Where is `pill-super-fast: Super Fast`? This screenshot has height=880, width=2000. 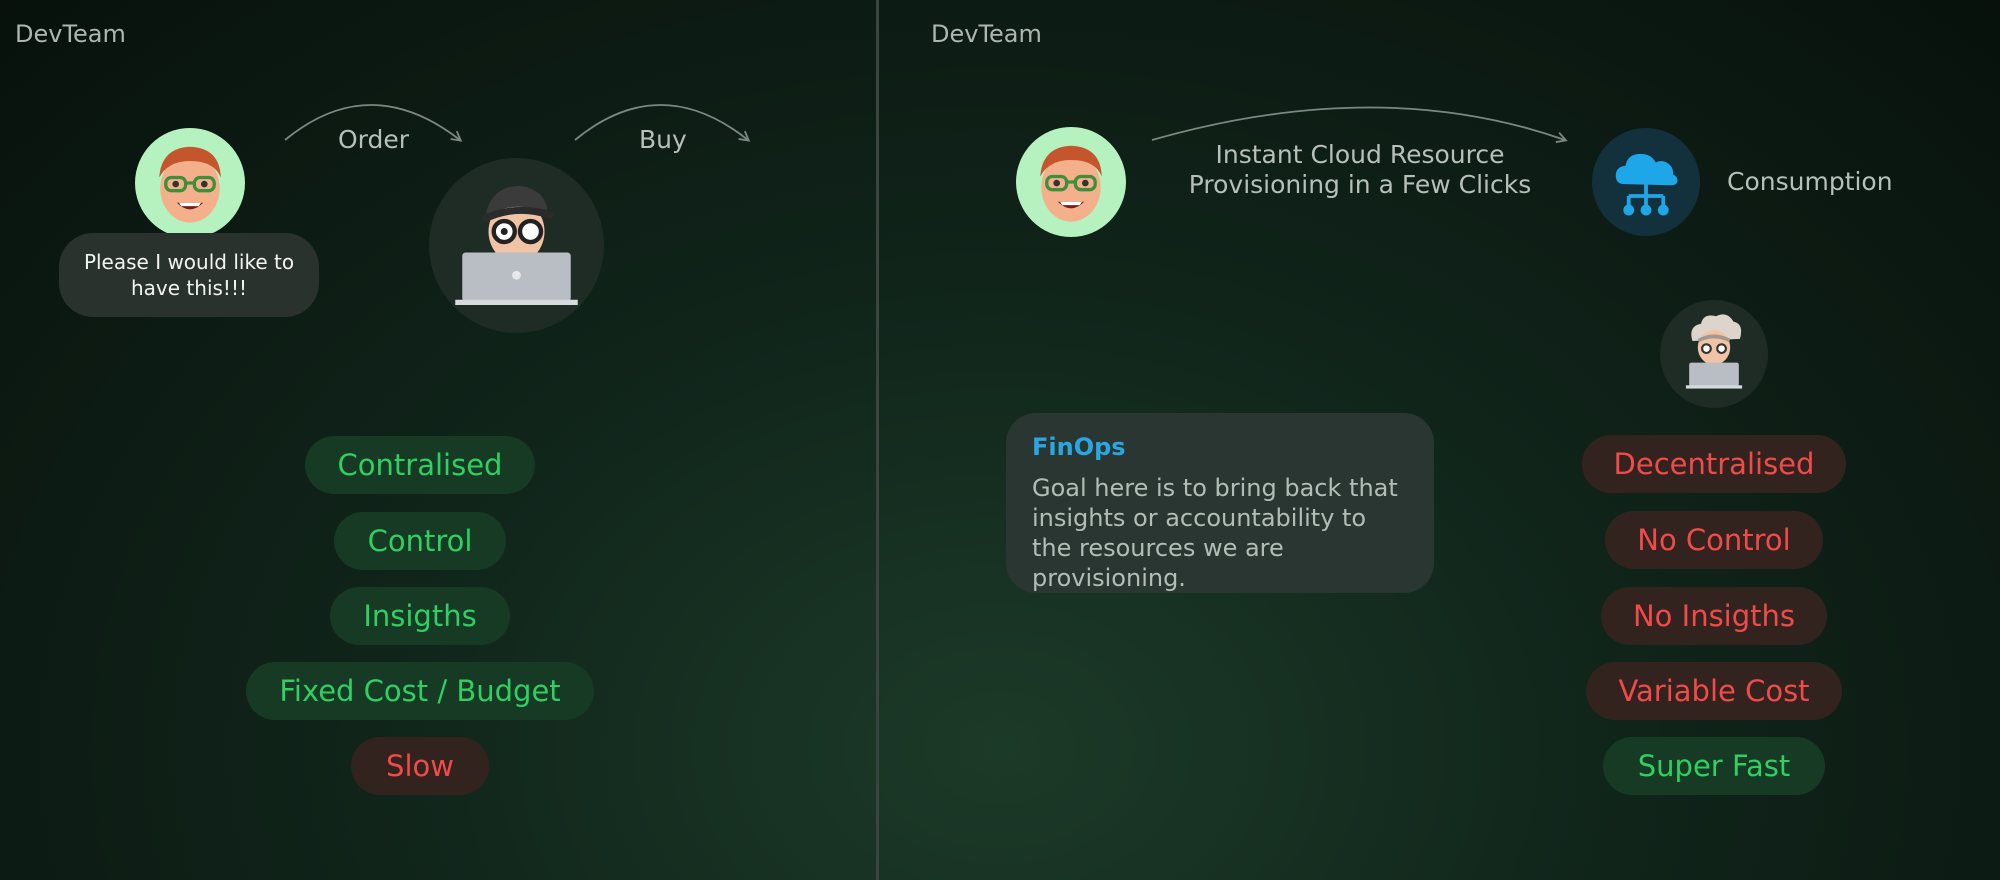 pill-super-fast: Super Fast is located at coordinates (1714, 766).